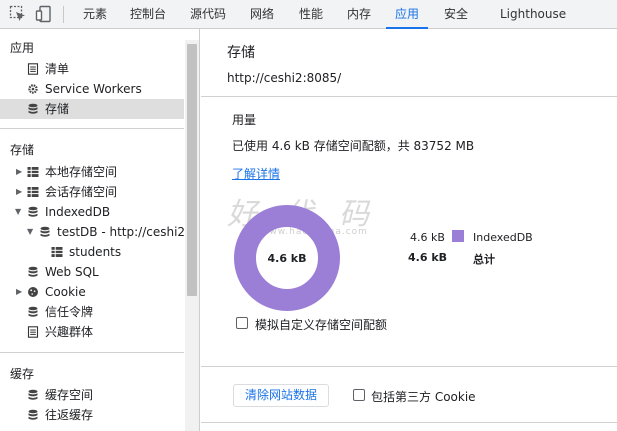 The width and height of the screenshot is (617, 431). I want to click on tab-console: 控制台, so click(148, 14).